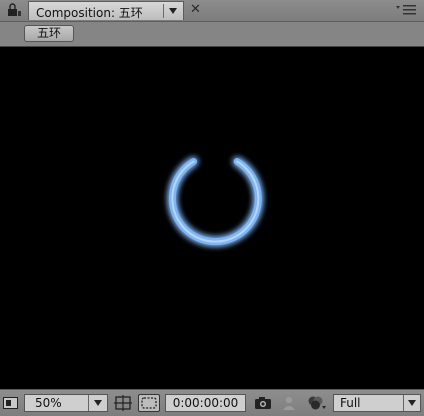 The image size is (424, 416). I want to click on zoom-select: 50%, so click(66, 403).